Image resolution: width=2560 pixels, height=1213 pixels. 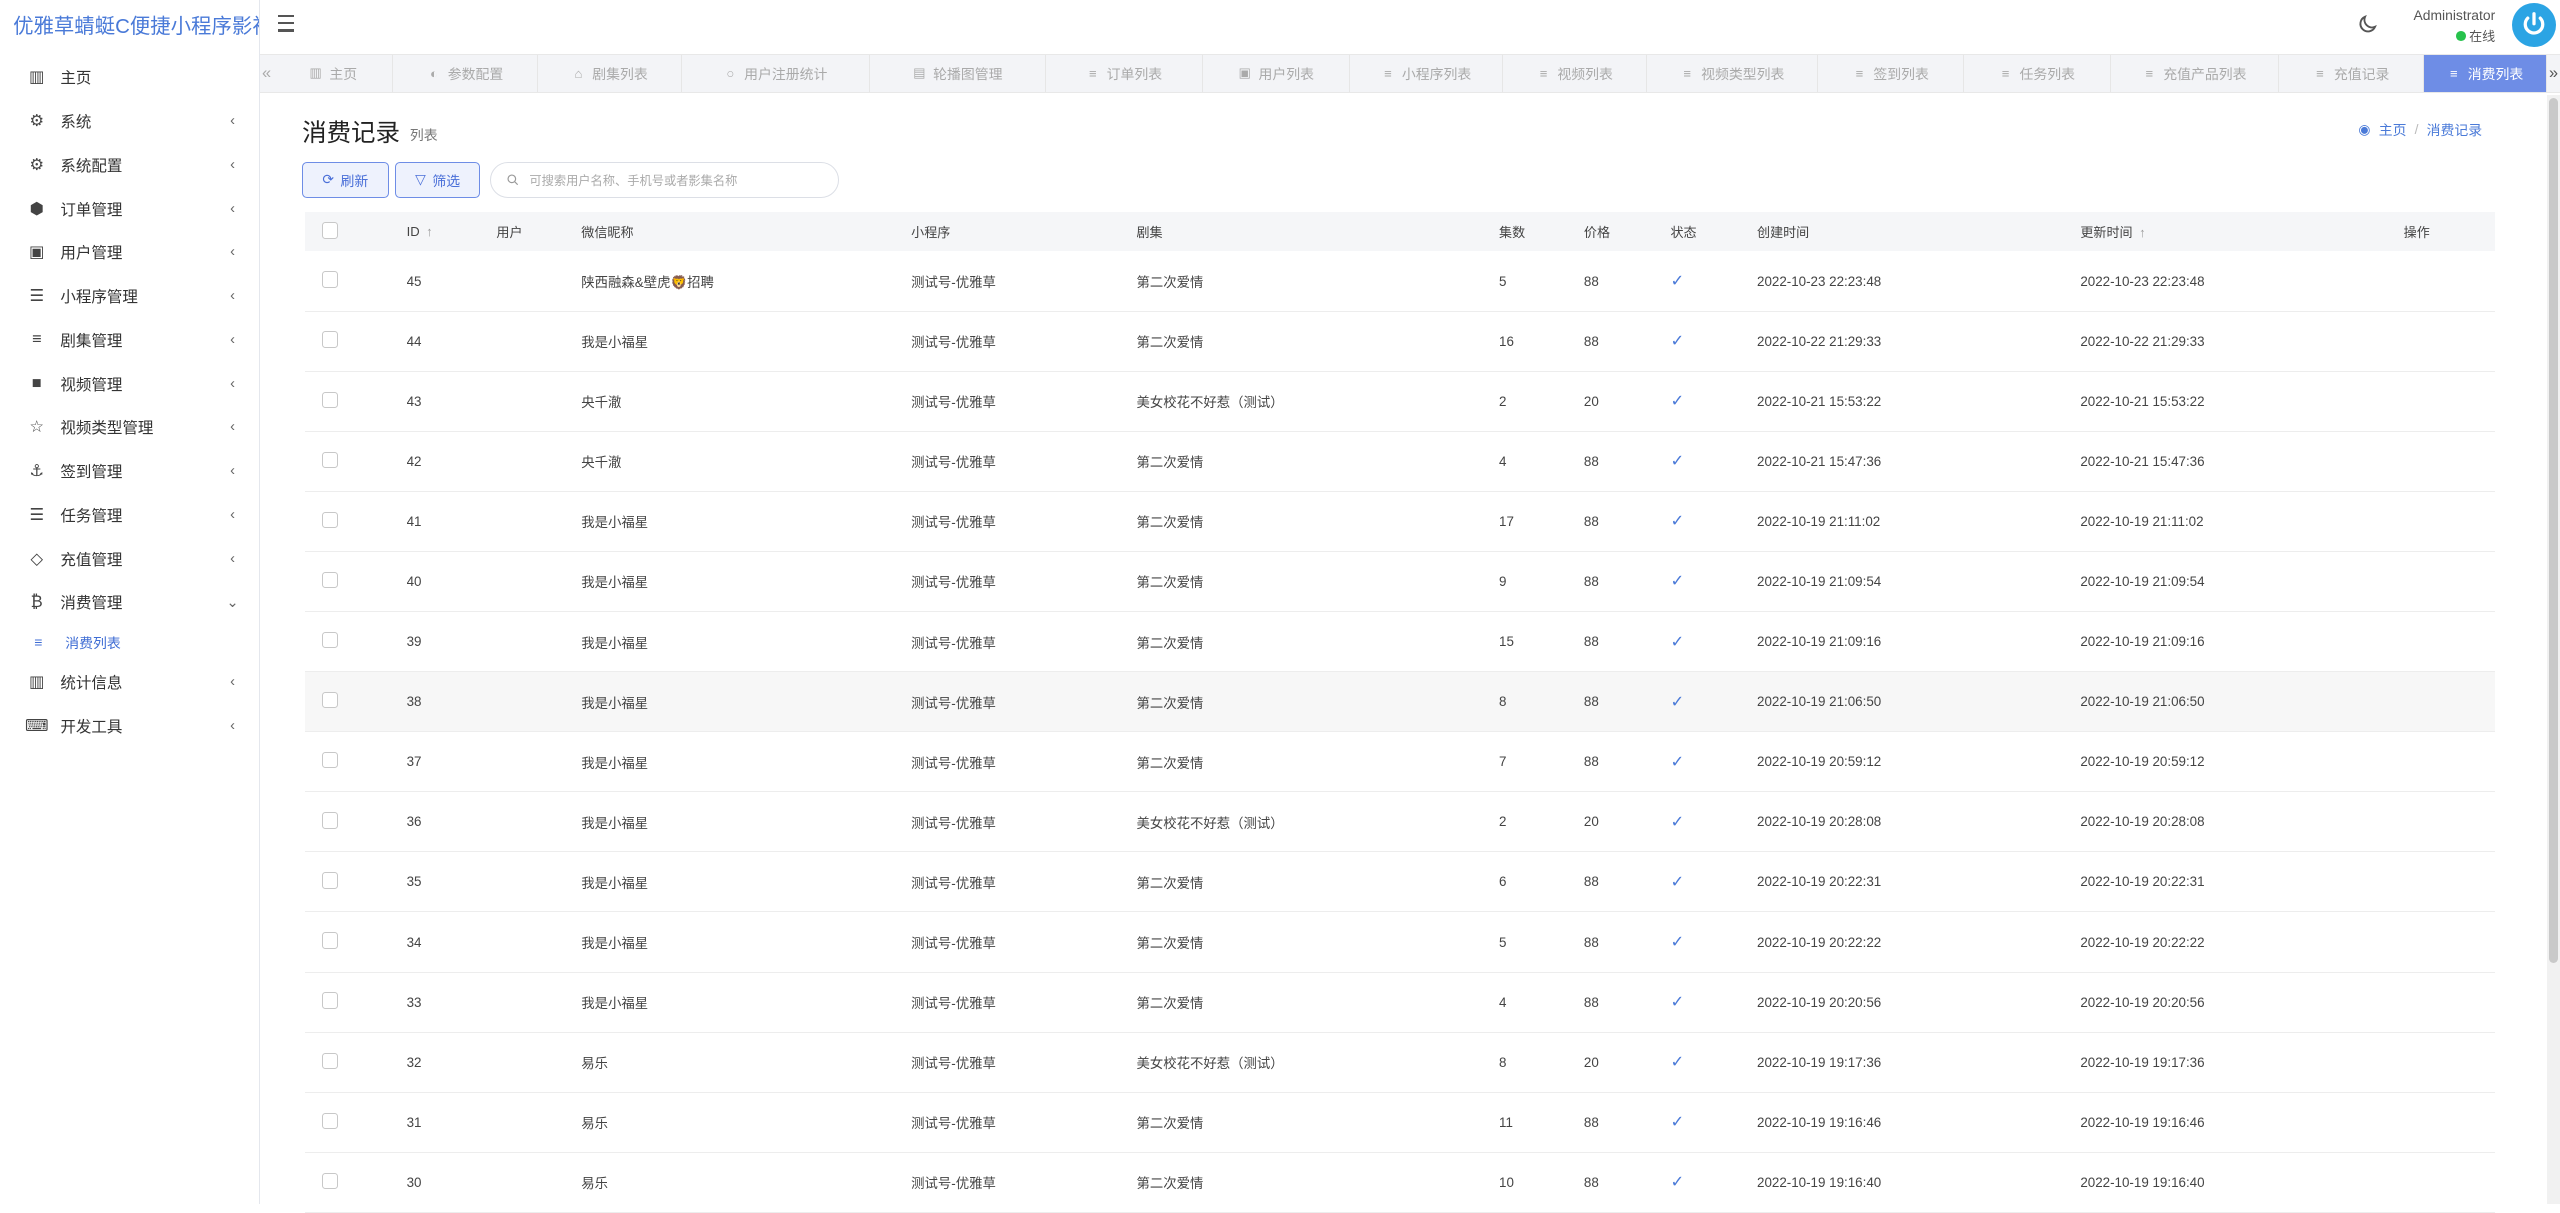 I want to click on avatar, so click(x=2533, y=25).